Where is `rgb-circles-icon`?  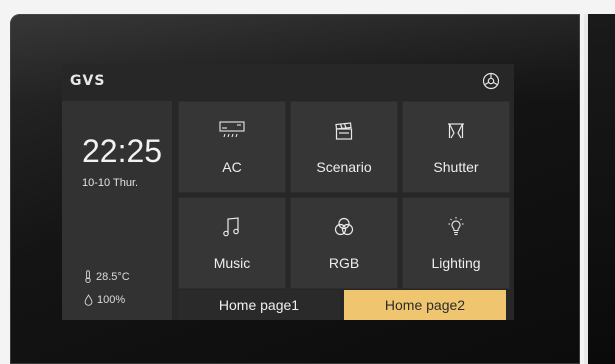 rgb-circles-icon is located at coordinates (344, 226).